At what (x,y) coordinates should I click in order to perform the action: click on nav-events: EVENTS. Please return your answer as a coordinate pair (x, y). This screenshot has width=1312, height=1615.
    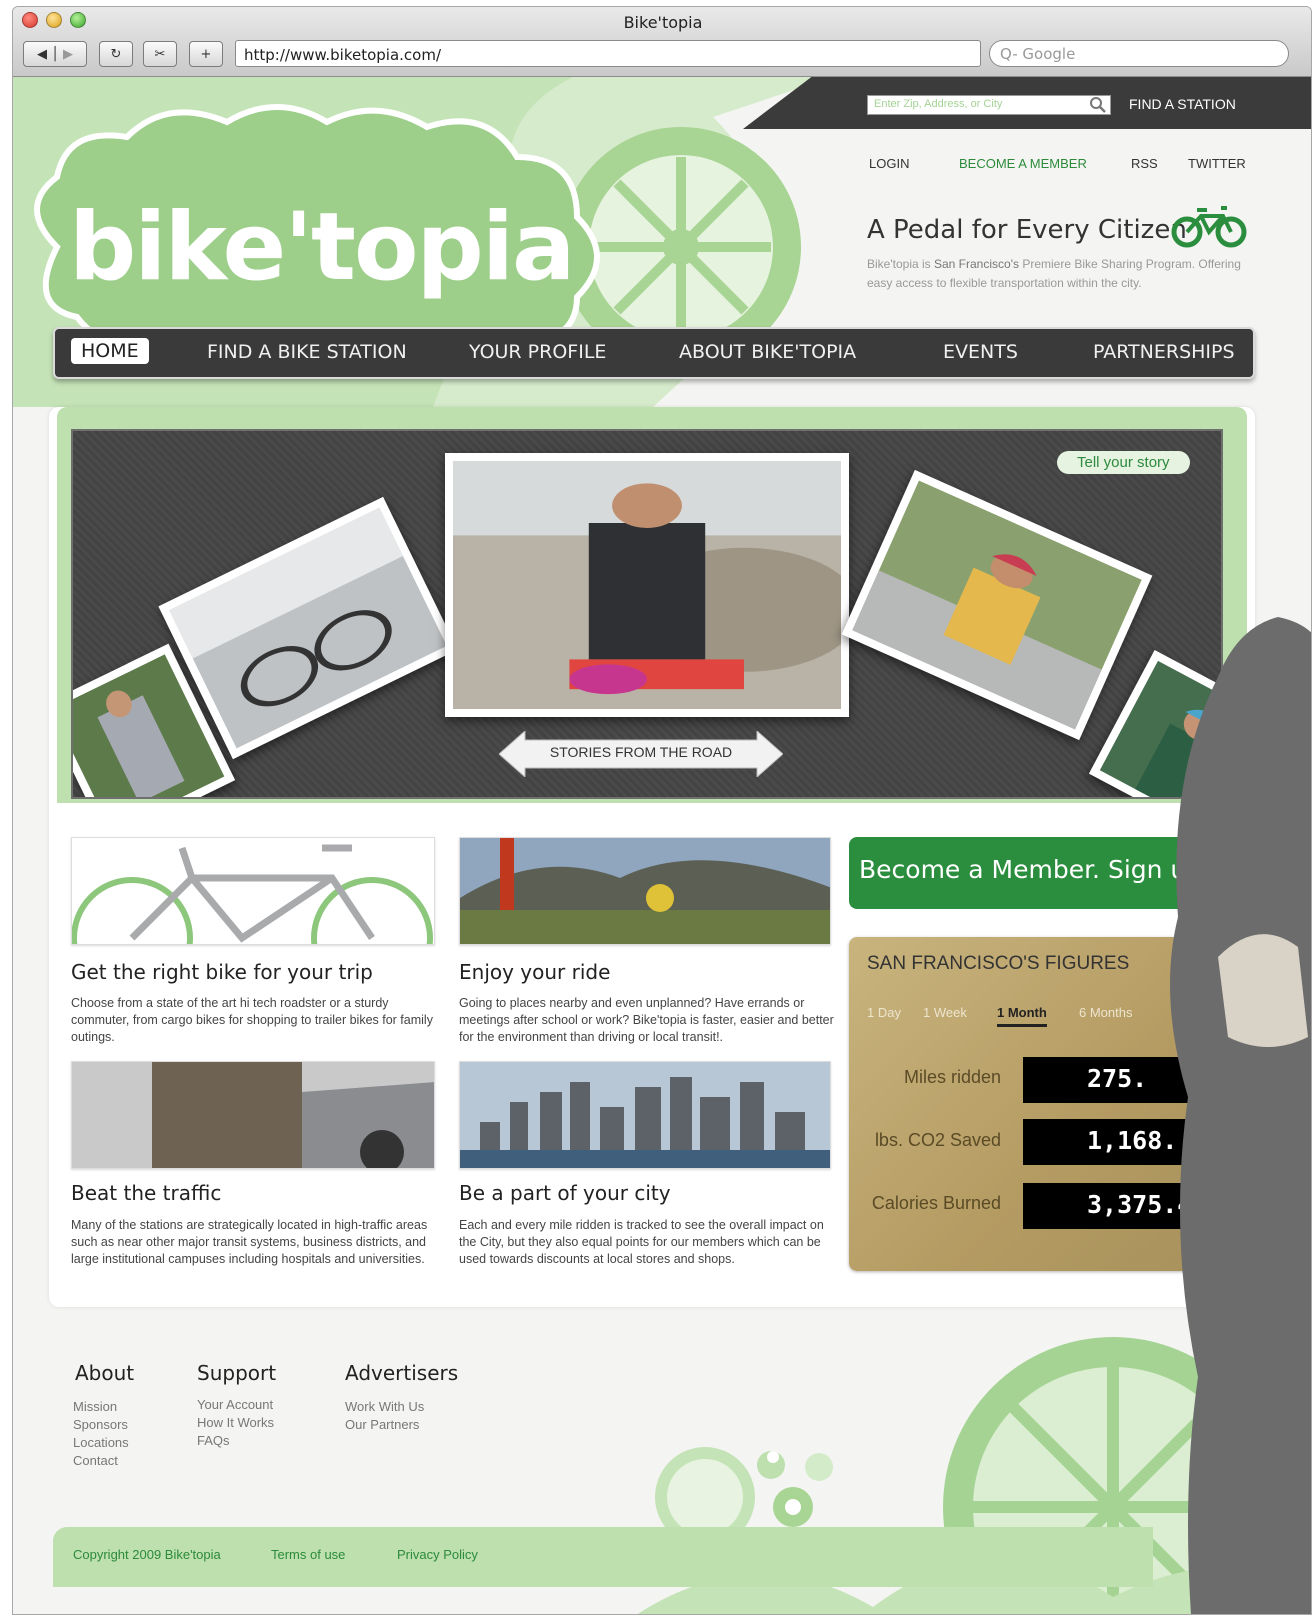
    Looking at the image, I should click on (980, 352).